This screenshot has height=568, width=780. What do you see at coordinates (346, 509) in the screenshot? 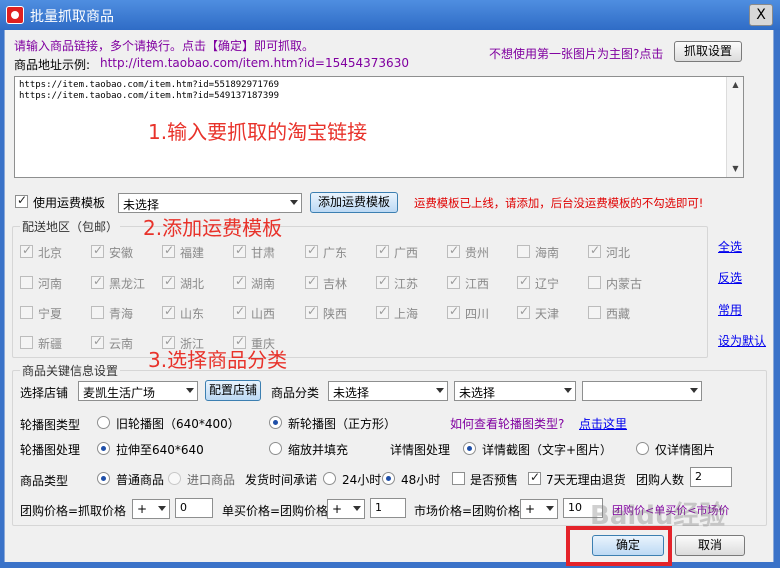
I see `single-price-op-select: +` at bounding box center [346, 509].